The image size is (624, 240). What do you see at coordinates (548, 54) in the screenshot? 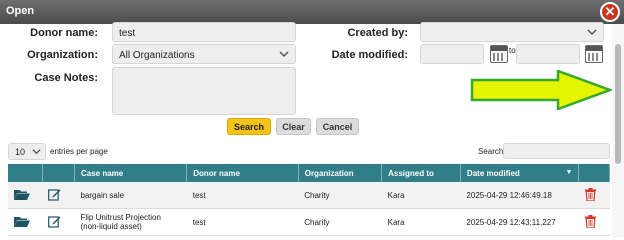
I see `date-to-field` at bounding box center [548, 54].